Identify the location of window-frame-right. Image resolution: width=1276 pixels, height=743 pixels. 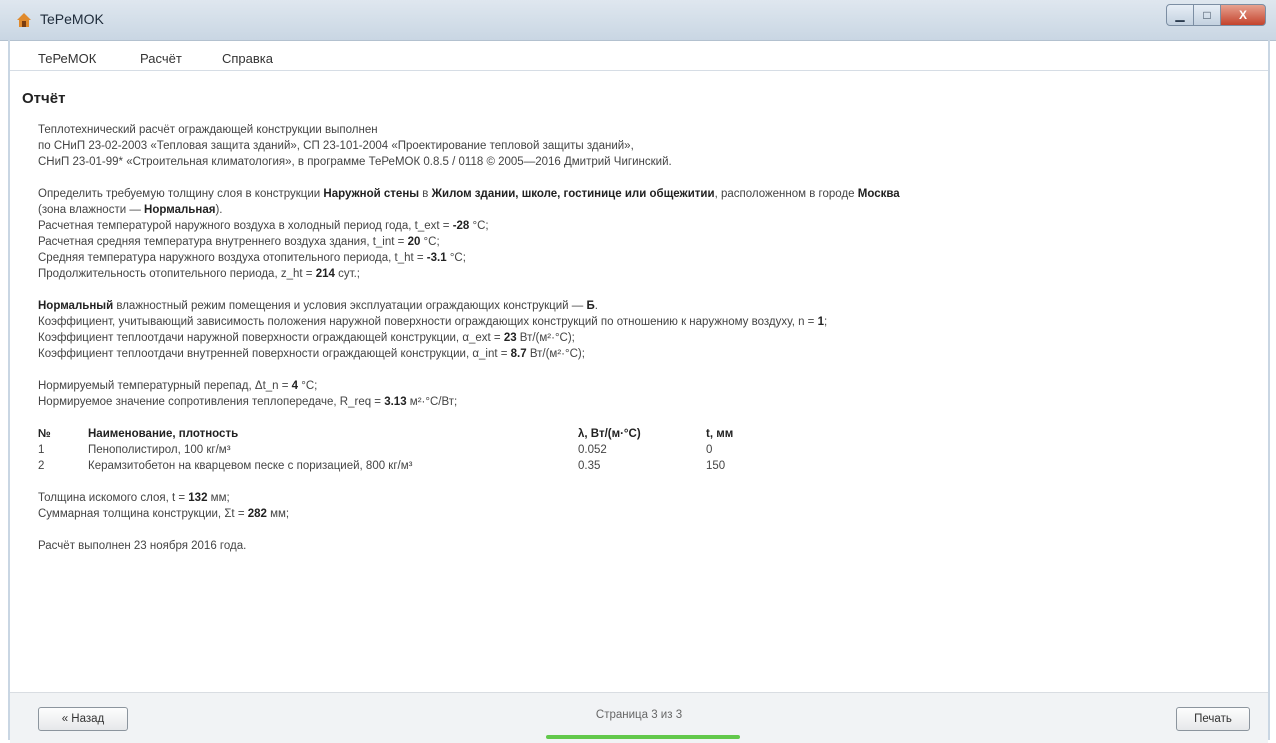
(1269, 390).